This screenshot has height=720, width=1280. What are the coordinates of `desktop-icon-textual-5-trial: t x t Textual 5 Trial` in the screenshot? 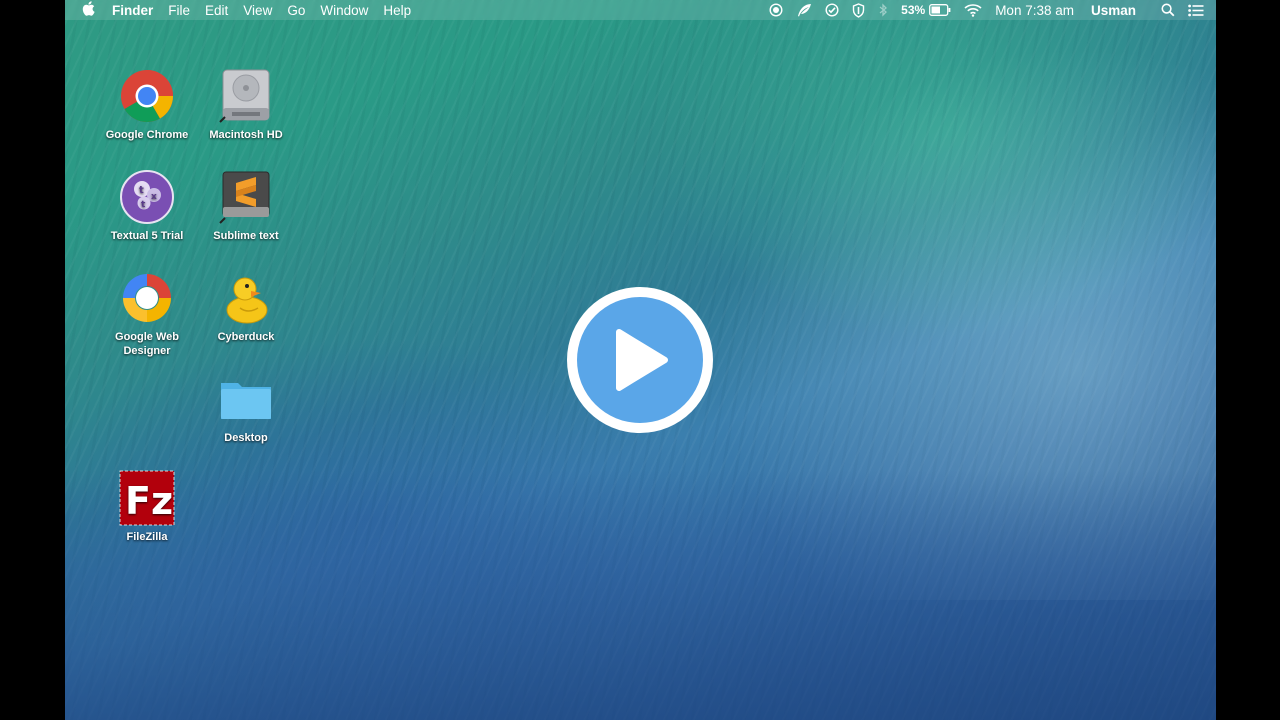 It's located at (147, 206).